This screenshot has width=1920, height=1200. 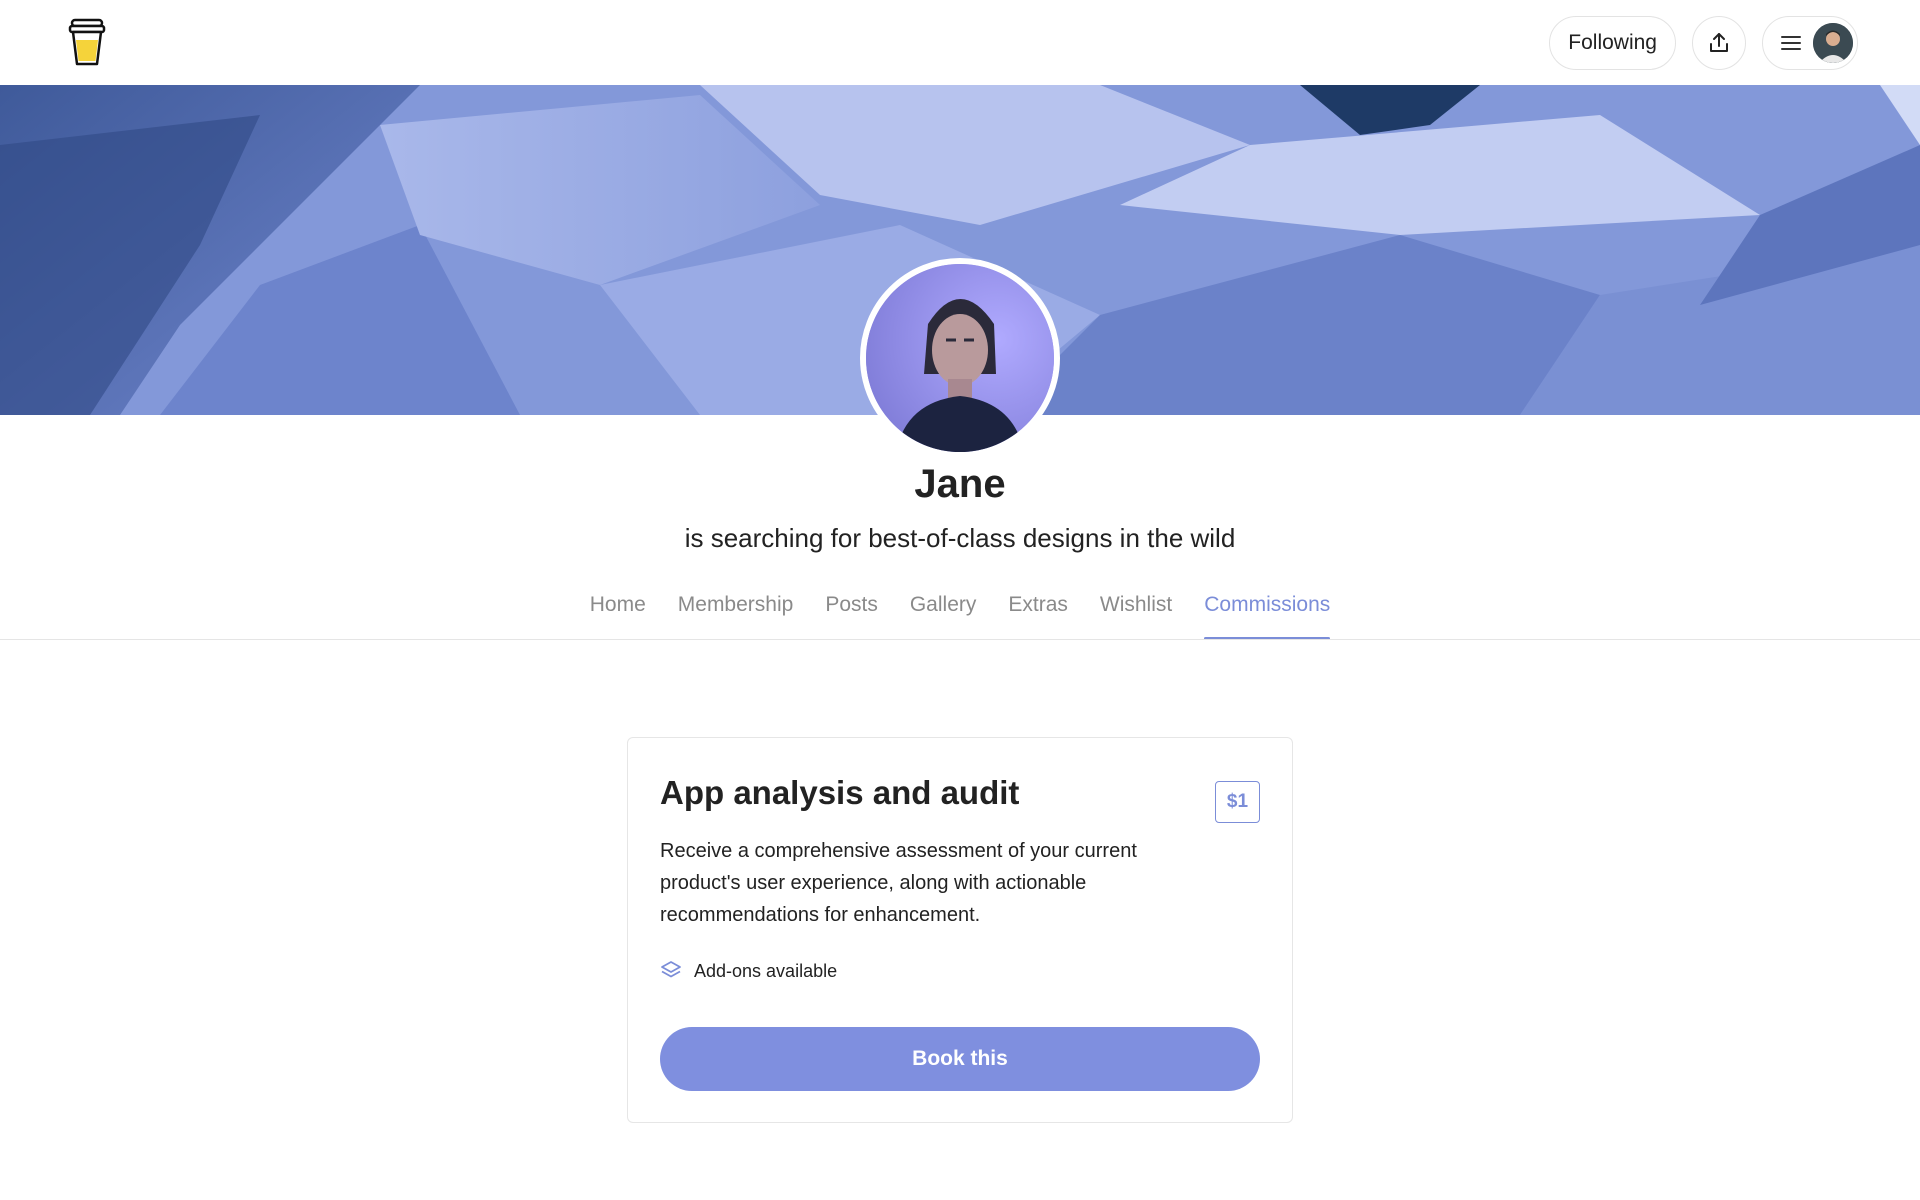 I want to click on top-actions: Following, so click(x=1703, y=43).